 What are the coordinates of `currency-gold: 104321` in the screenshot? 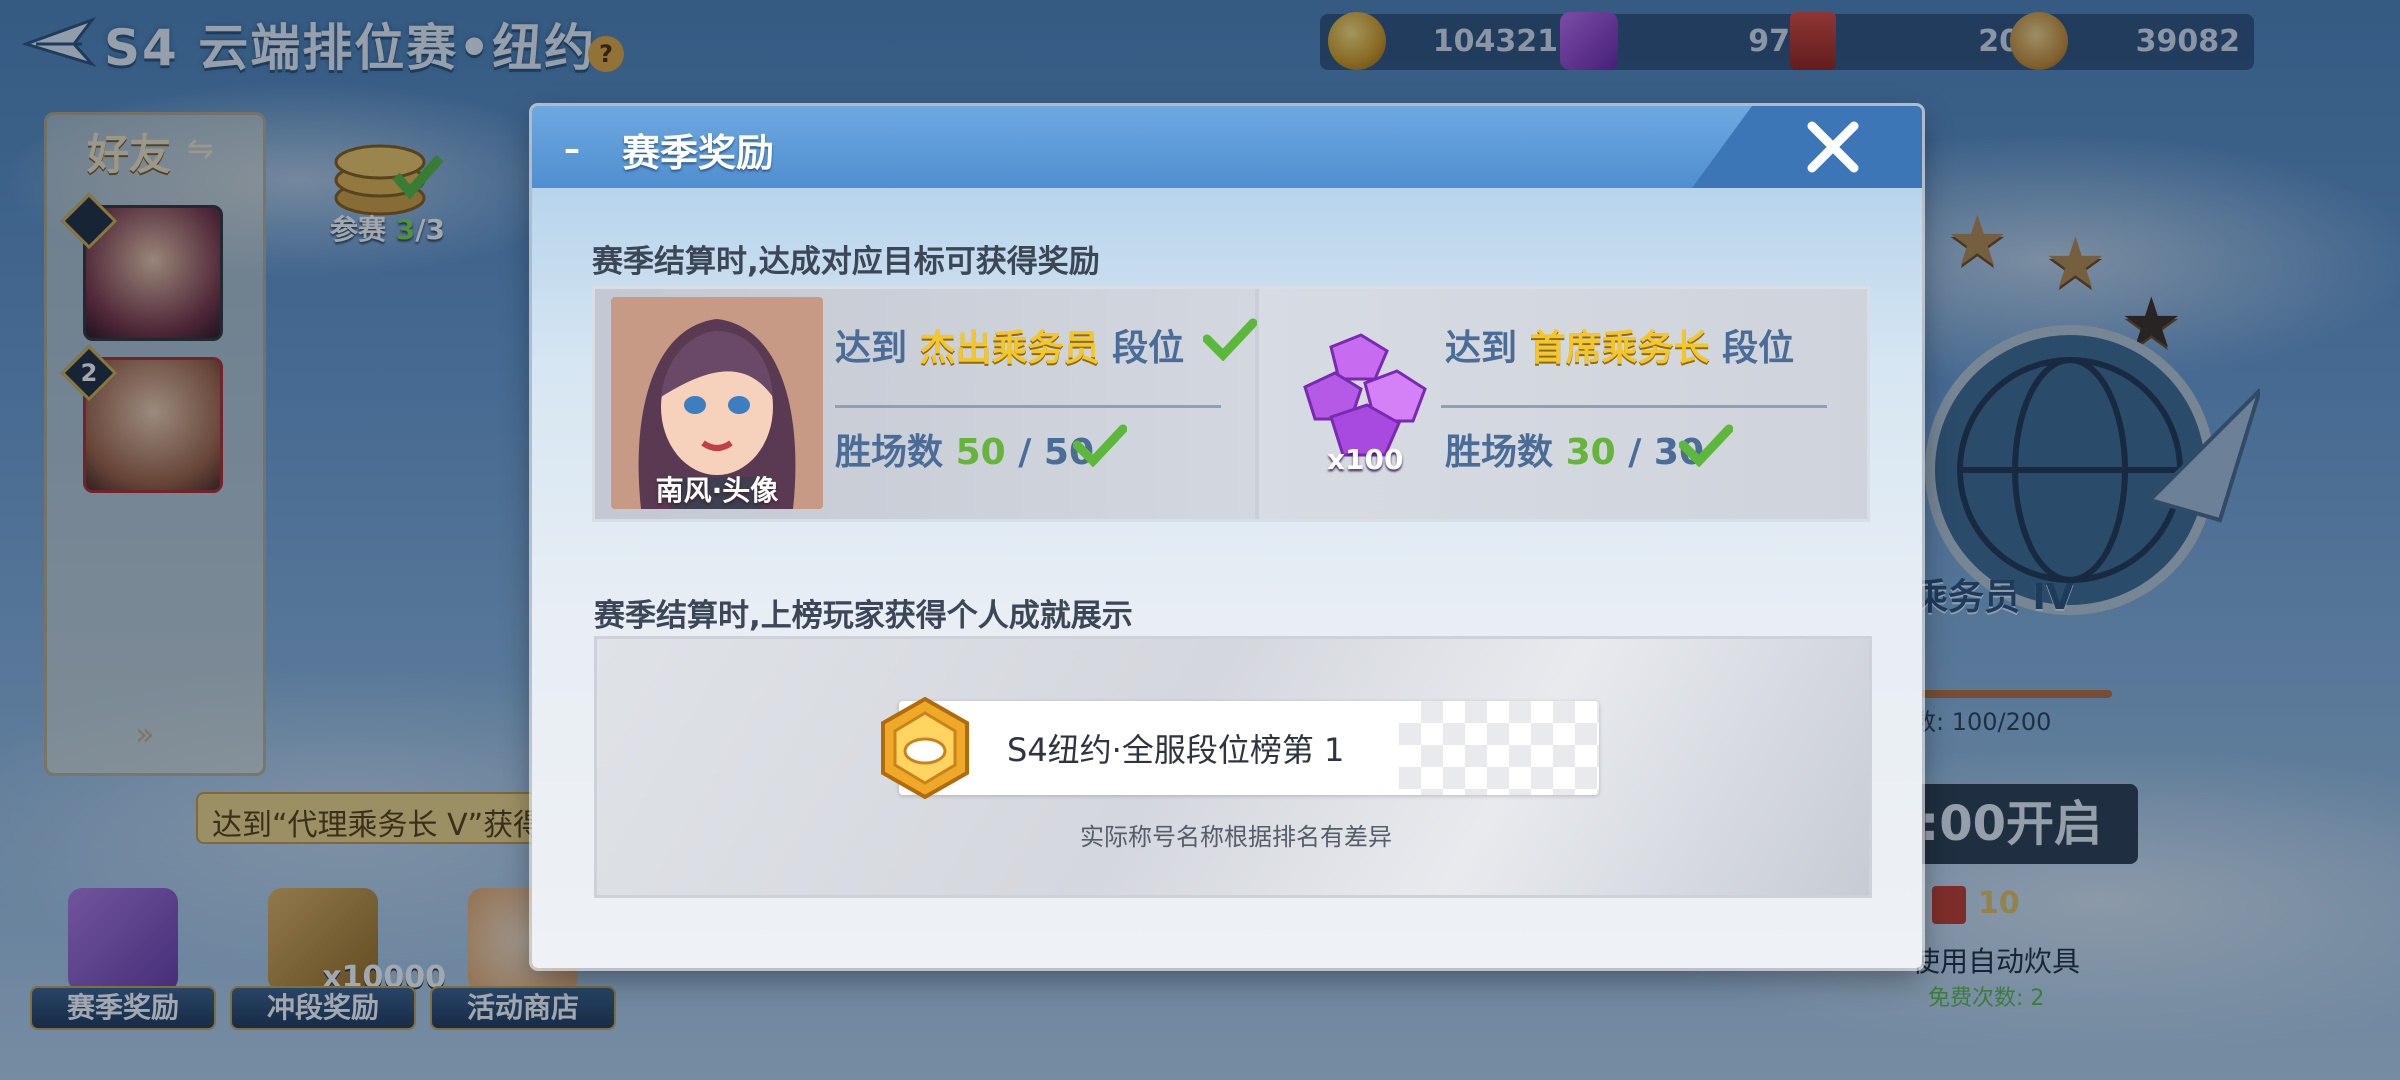 It's located at (1448, 41).